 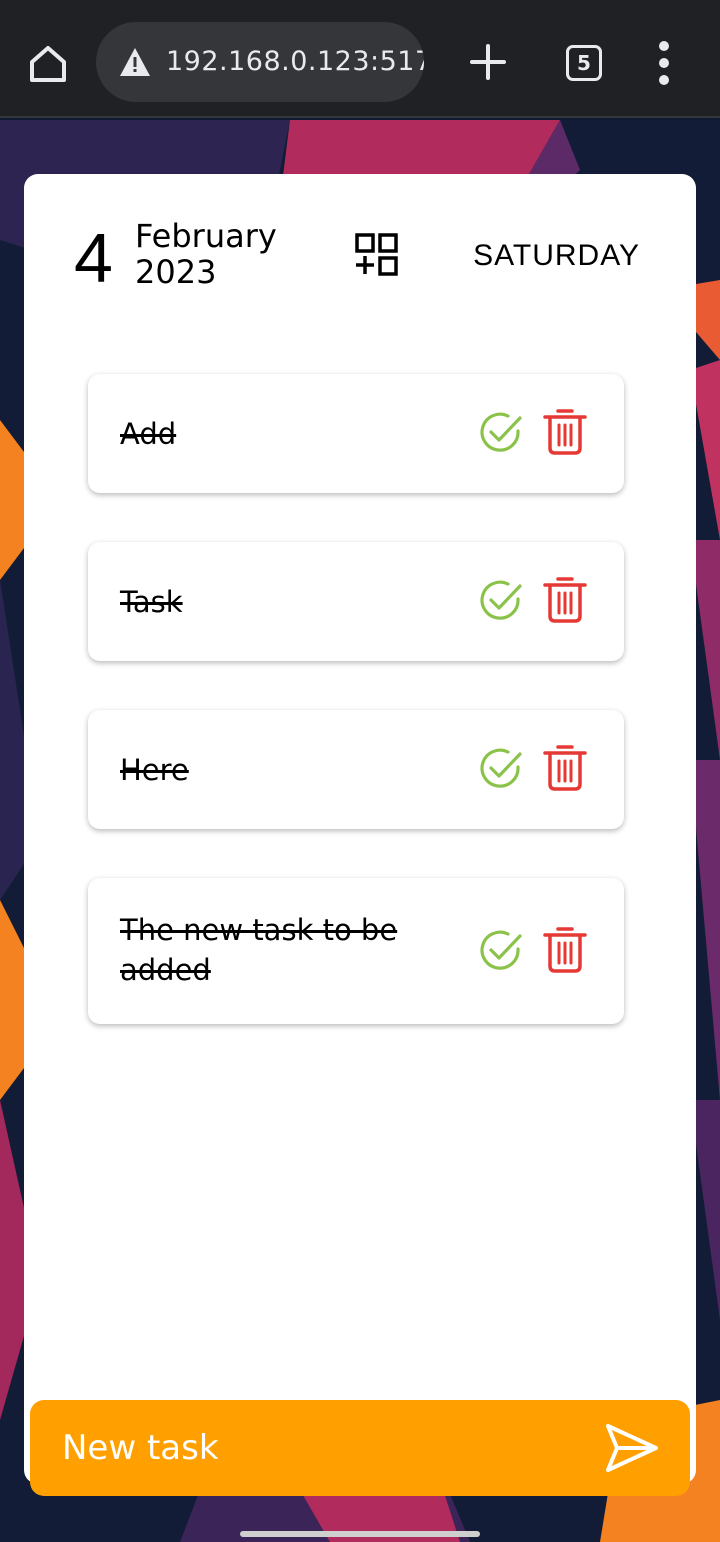 I want to click on new-tab-icon, so click(x=488, y=62).